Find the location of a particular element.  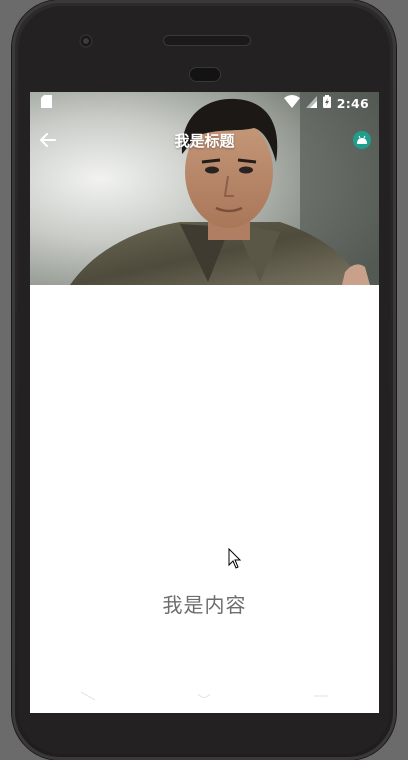

status-bar: 2:46 is located at coordinates (204, 103).